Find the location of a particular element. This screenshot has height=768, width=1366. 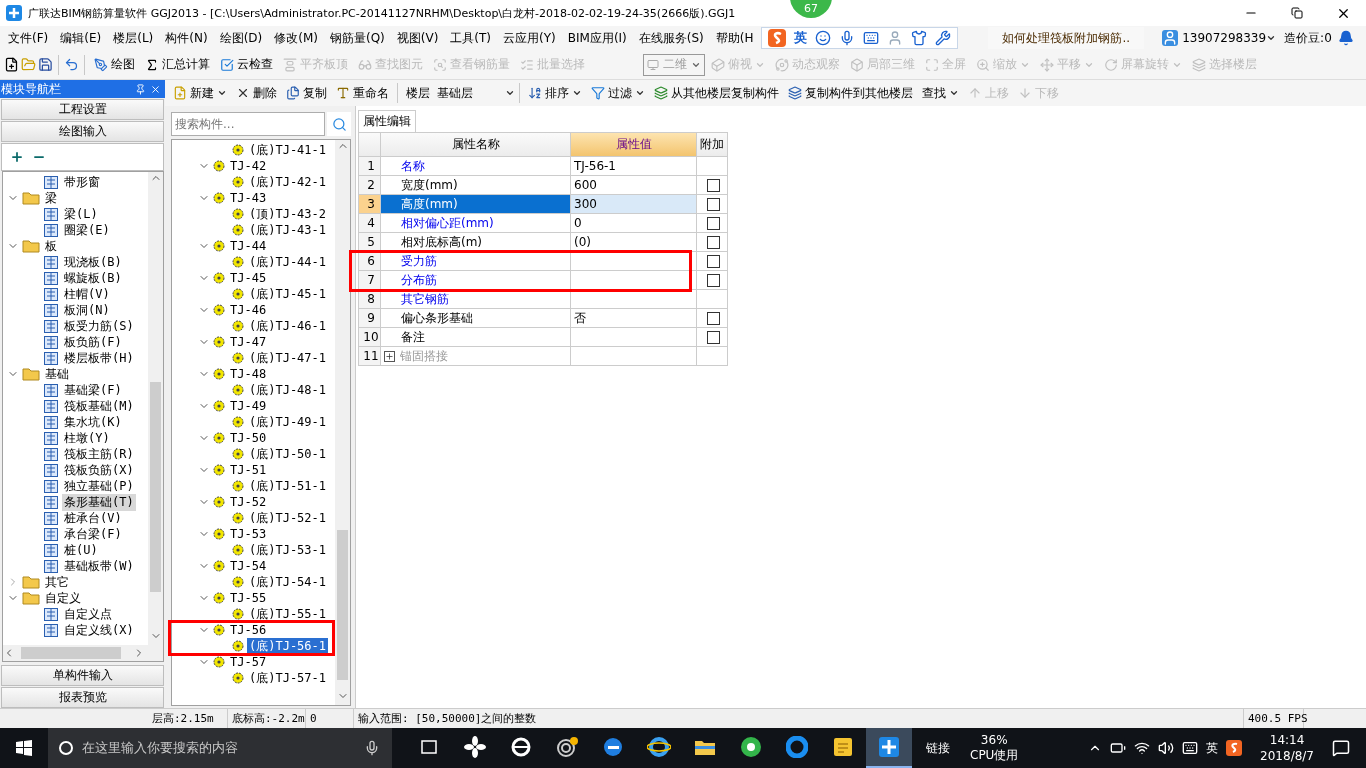

save-icon is located at coordinates (45, 64).